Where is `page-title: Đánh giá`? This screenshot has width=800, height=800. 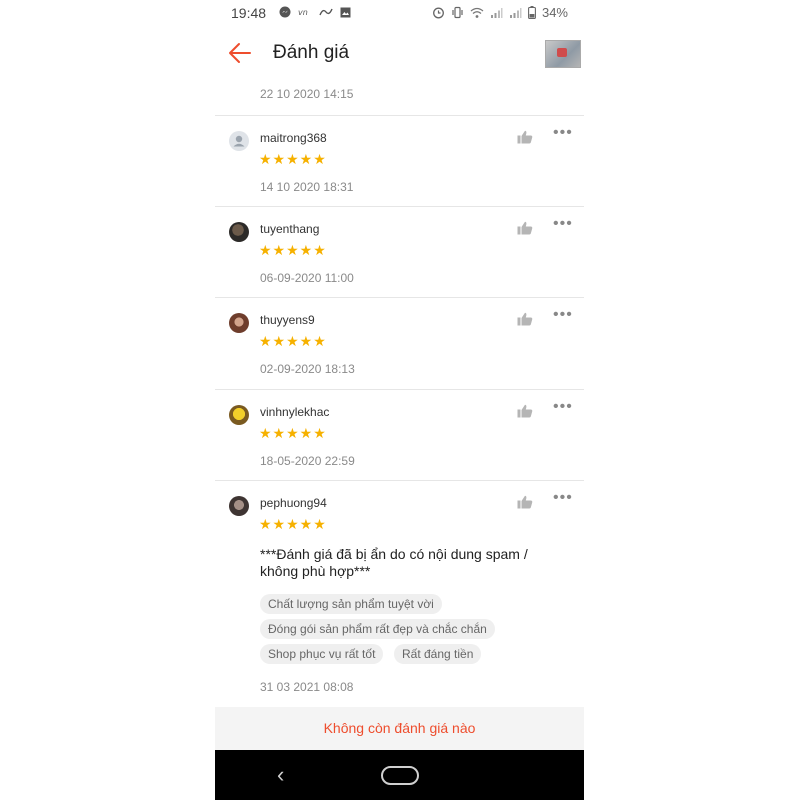
page-title: Đánh giá is located at coordinates (311, 52).